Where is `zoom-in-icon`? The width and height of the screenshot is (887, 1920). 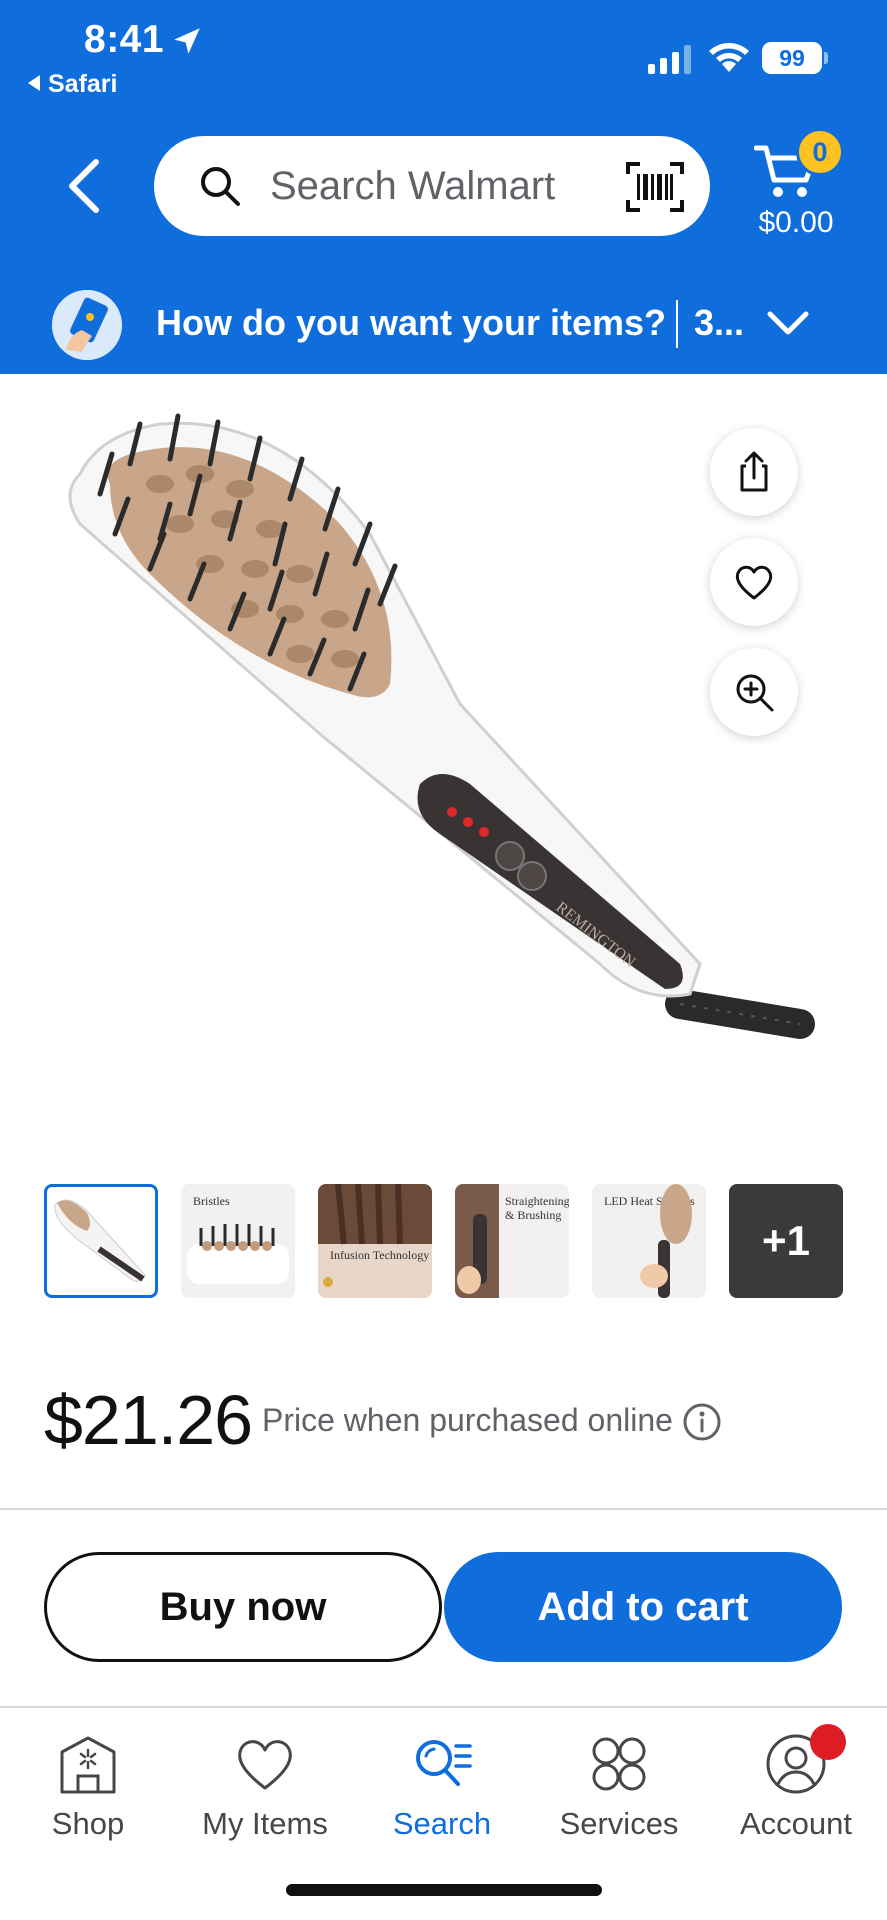 zoom-in-icon is located at coordinates (755, 693).